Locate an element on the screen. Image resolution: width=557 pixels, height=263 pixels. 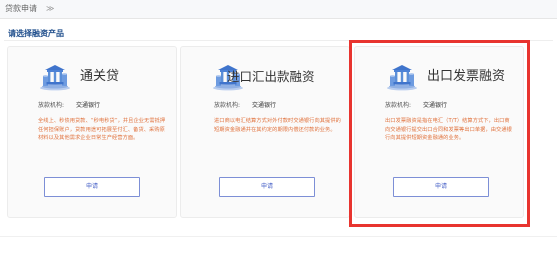
product-title: 进口汇出款融资 is located at coordinates (271, 76).